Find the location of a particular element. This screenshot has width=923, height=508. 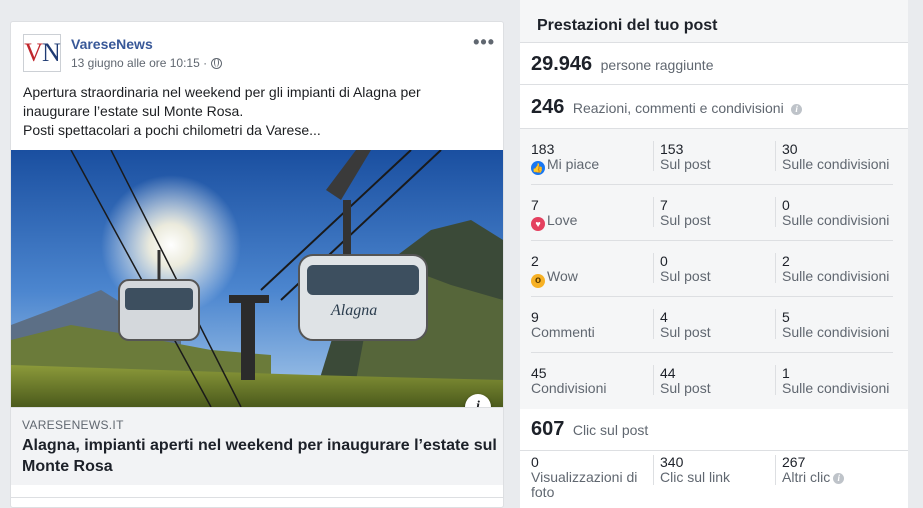

like-on-post: 153 Sul post is located at coordinates (685, 157).